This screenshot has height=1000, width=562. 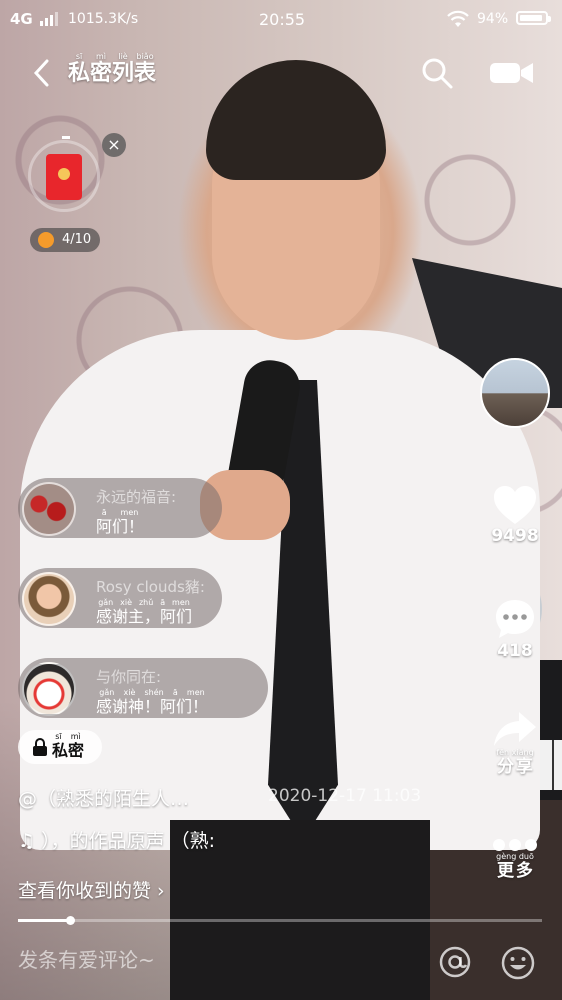 What do you see at coordinates (120, 522) in the screenshot?
I see `comment-message: 阿们！ā men` at bounding box center [120, 522].